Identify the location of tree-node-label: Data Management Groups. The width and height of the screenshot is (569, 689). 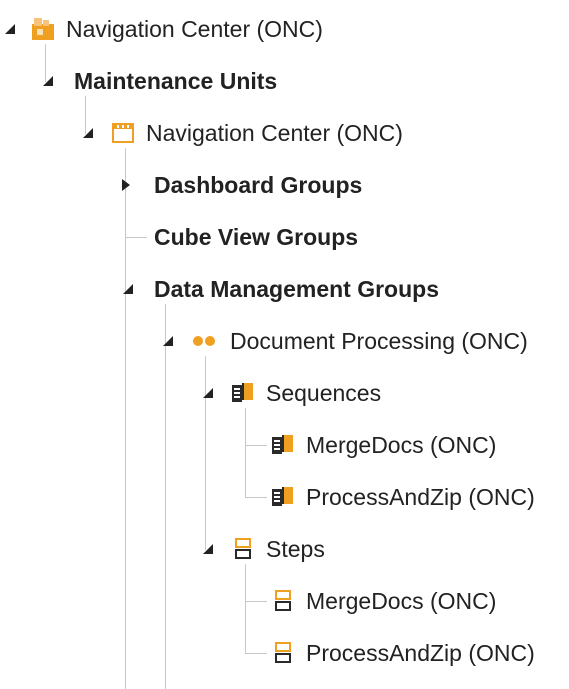
(296, 289).